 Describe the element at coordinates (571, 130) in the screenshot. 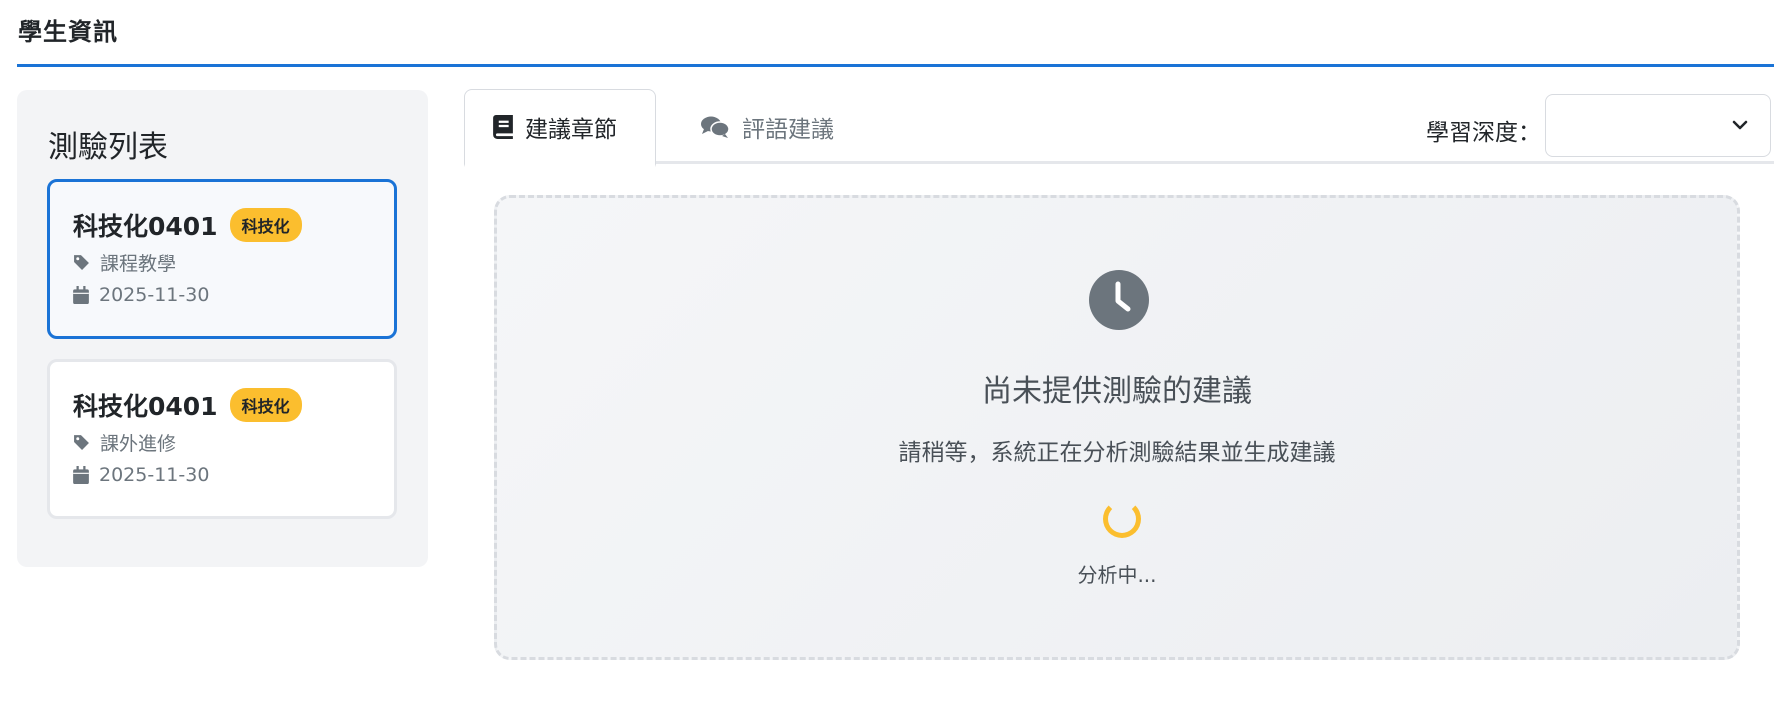

I see `tab-label: 建議章節` at that location.